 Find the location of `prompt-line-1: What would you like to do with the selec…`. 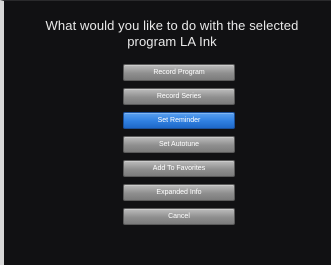

prompt-line-1: What would you like to do with the selec… is located at coordinates (172, 25).